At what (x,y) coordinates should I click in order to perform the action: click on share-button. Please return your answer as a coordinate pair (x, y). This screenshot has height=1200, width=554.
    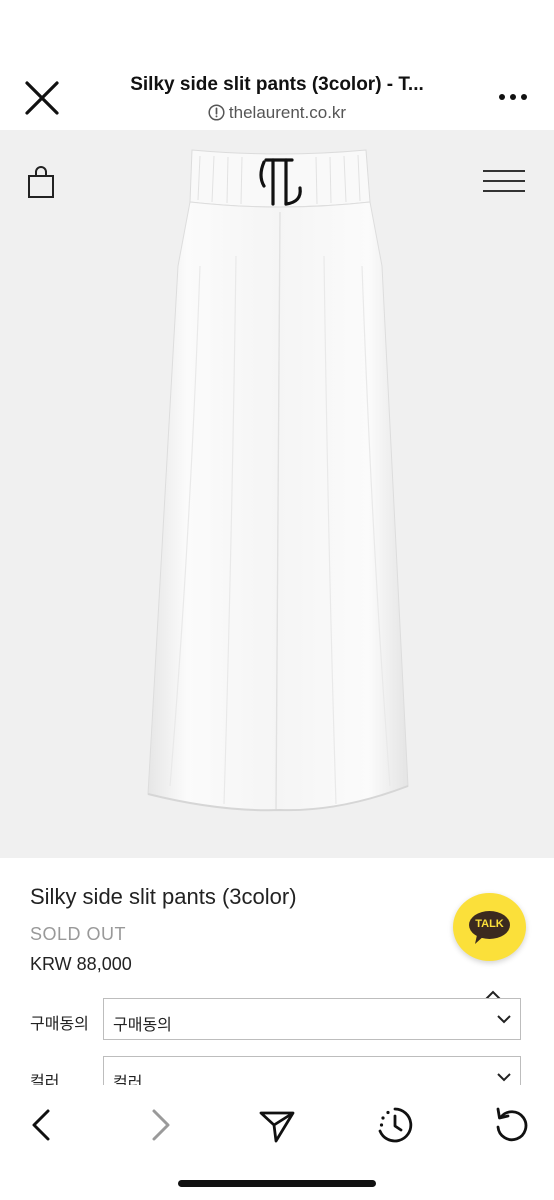
    Looking at the image, I should click on (277, 1125).